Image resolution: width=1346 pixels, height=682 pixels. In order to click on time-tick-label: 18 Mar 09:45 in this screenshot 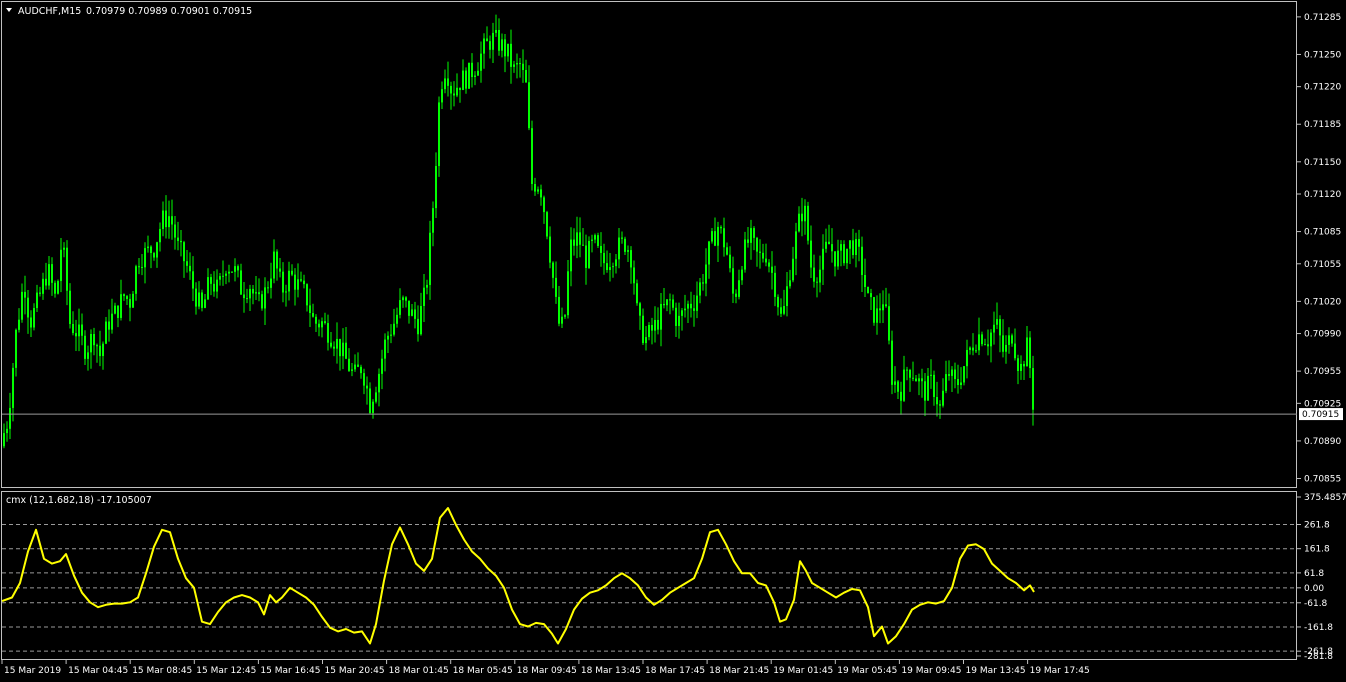, I will do `click(547, 671)`.